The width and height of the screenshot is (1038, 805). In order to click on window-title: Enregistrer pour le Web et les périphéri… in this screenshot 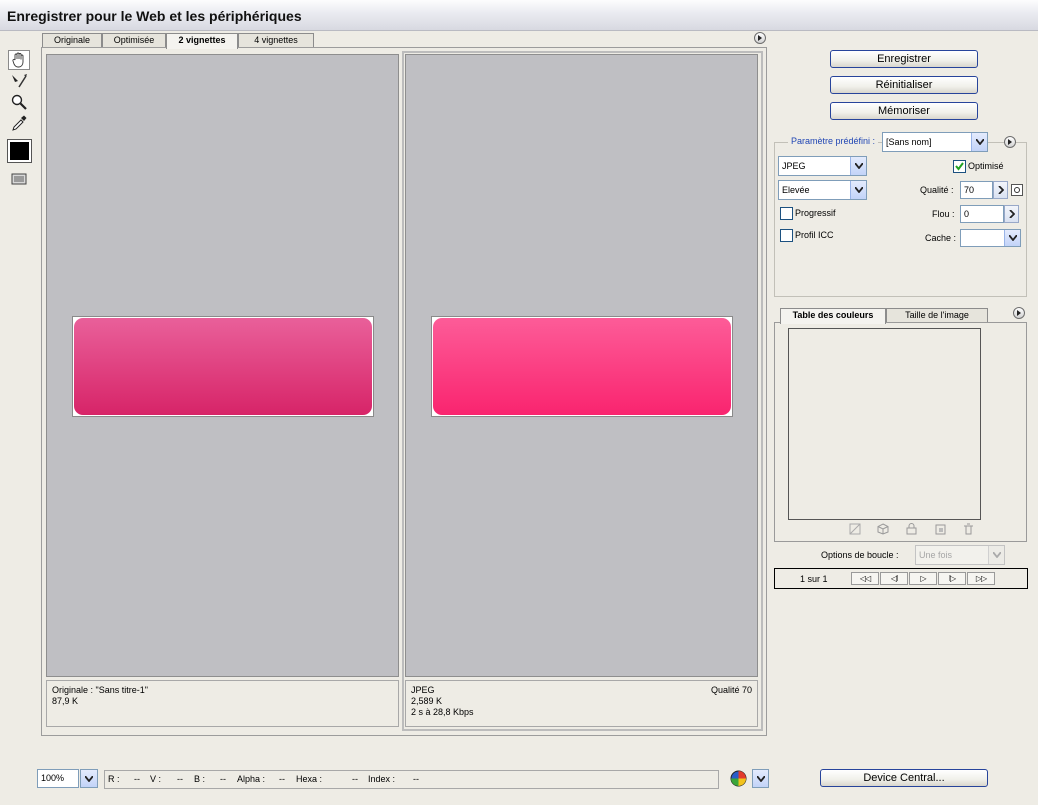, I will do `click(154, 16)`.